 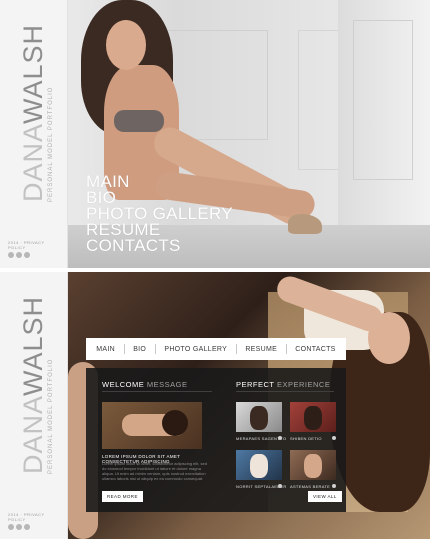 I want to click on nav-photo-gallery: PHOTO GALLERY, so click(x=195, y=349).